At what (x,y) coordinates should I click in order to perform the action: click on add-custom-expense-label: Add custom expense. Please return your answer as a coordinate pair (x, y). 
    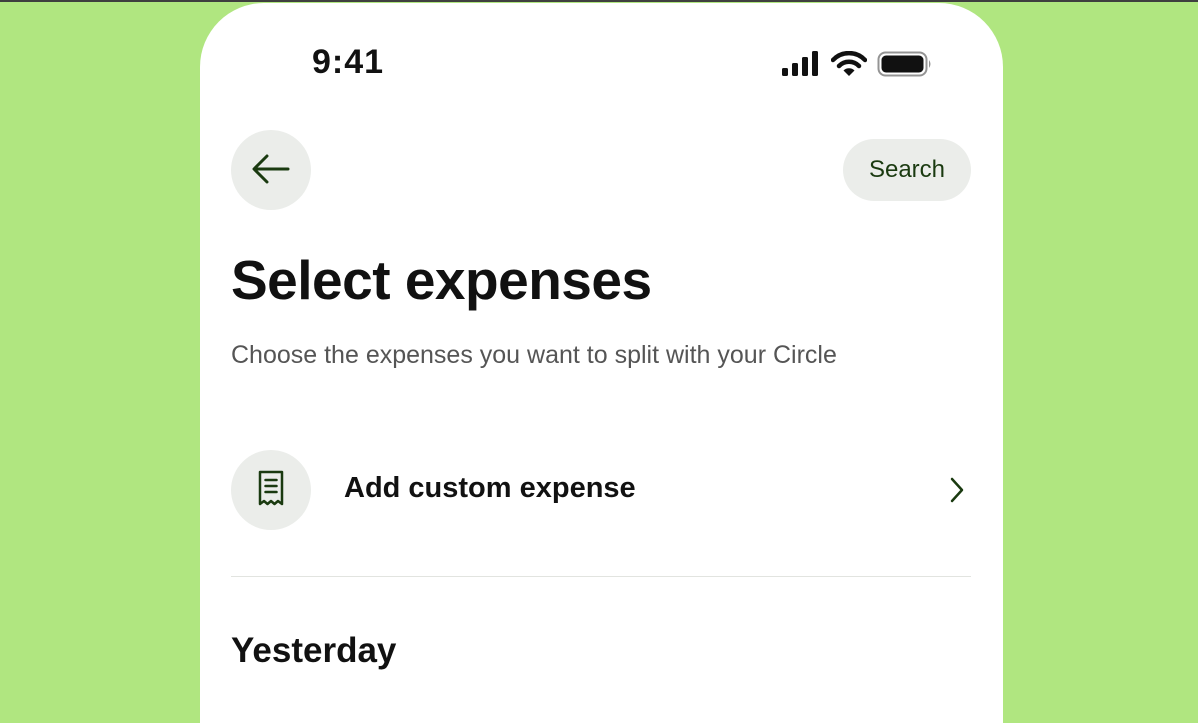
    Looking at the image, I should click on (490, 488).